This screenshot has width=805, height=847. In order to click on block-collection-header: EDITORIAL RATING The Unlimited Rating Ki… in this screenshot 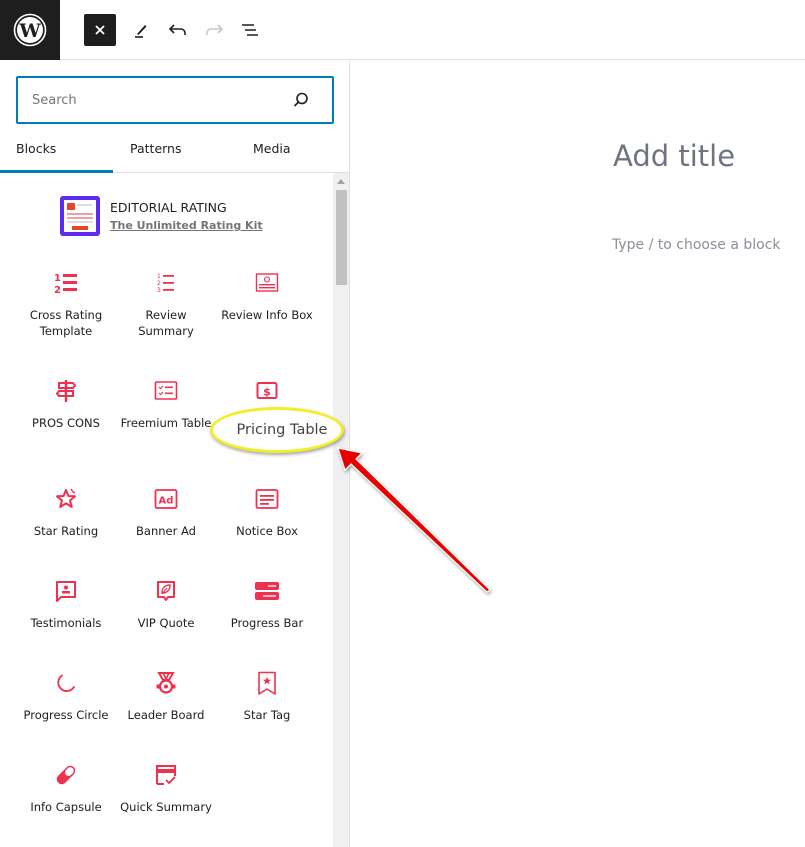, I will do `click(190, 217)`.